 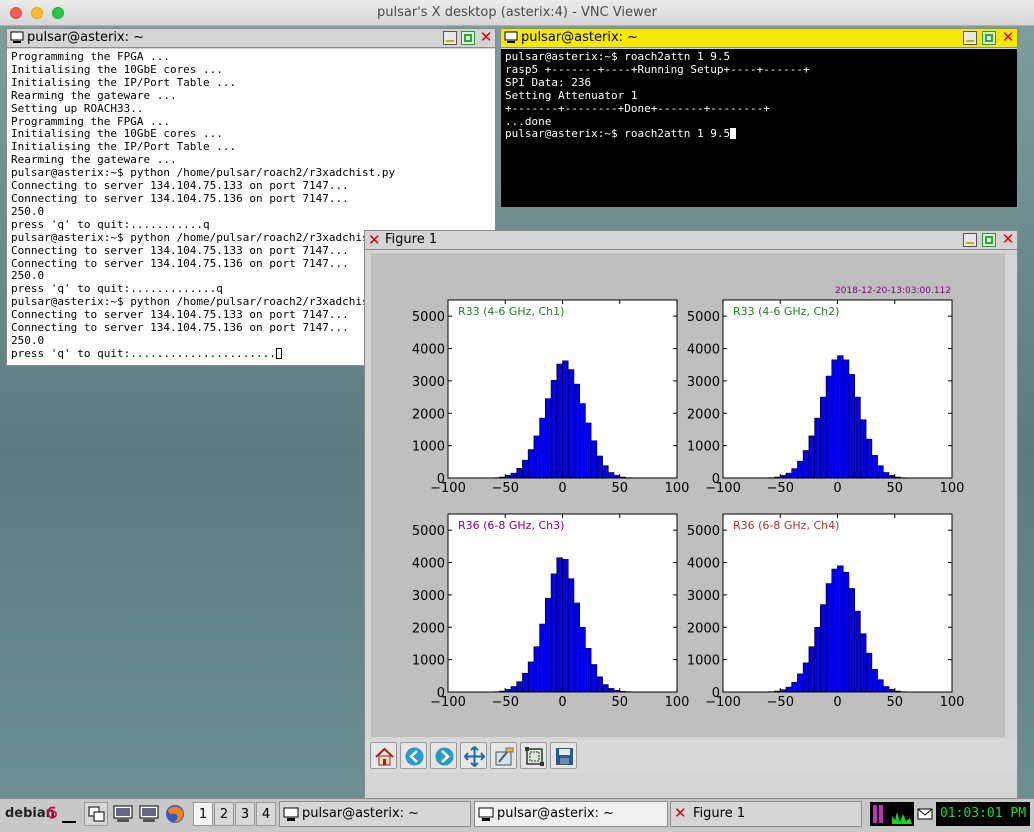 What do you see at coordinates (548, 82) in the screenshot?
I see `terminal-line: SPI Data: 236` at bounding box center [548, 82].